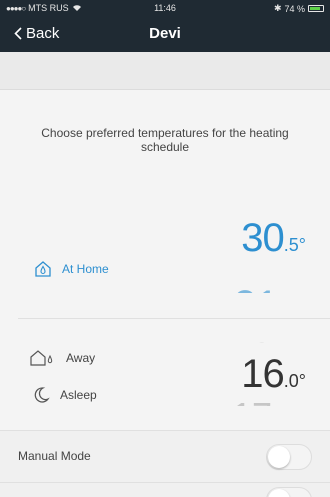 This screenshot has width=330, height=497. What do you see at coordinates (277, 8) in the screenshot?
I see `bluetooth-icon: ✱` at bounding box center [277, 8].